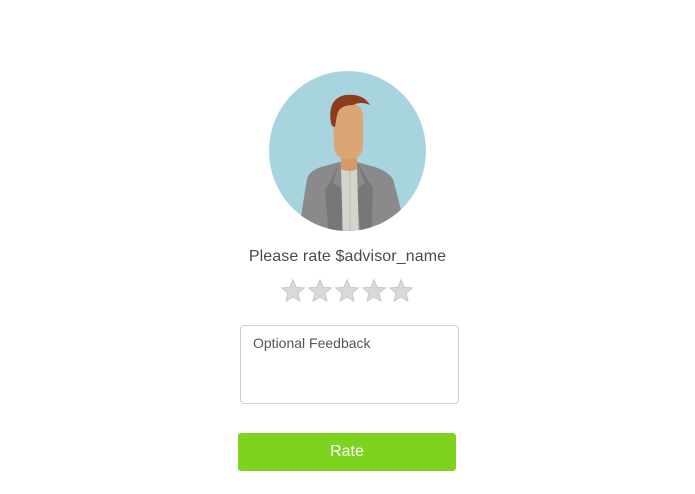 Image resolution: width=695 pixels, height=494 pixels. What do you see at coordinates (347, 452) in the screenshot?
I see `rate-button: Rate` at bounding box center [347, 452].